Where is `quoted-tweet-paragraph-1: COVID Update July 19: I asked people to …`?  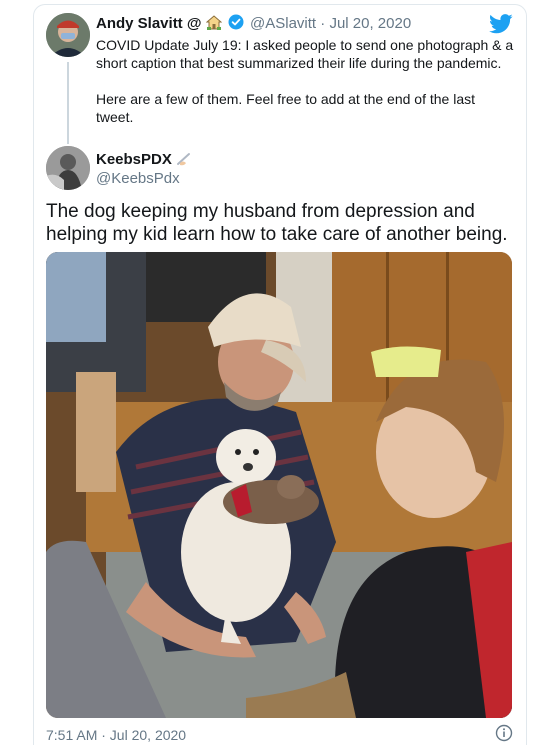 quoted-tweet-paragraph-1: COVID Update July 19: I asked people to … is located at coordinates (305, 54).